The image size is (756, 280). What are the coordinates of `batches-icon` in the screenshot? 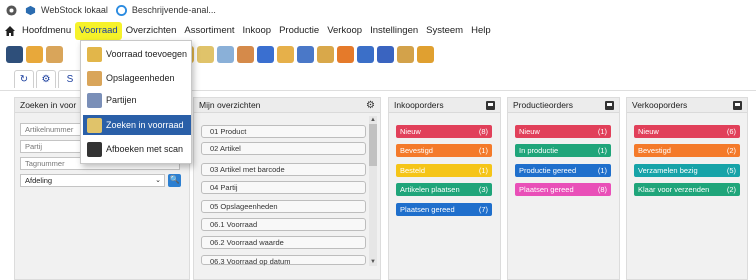 It's located at (94, 100).